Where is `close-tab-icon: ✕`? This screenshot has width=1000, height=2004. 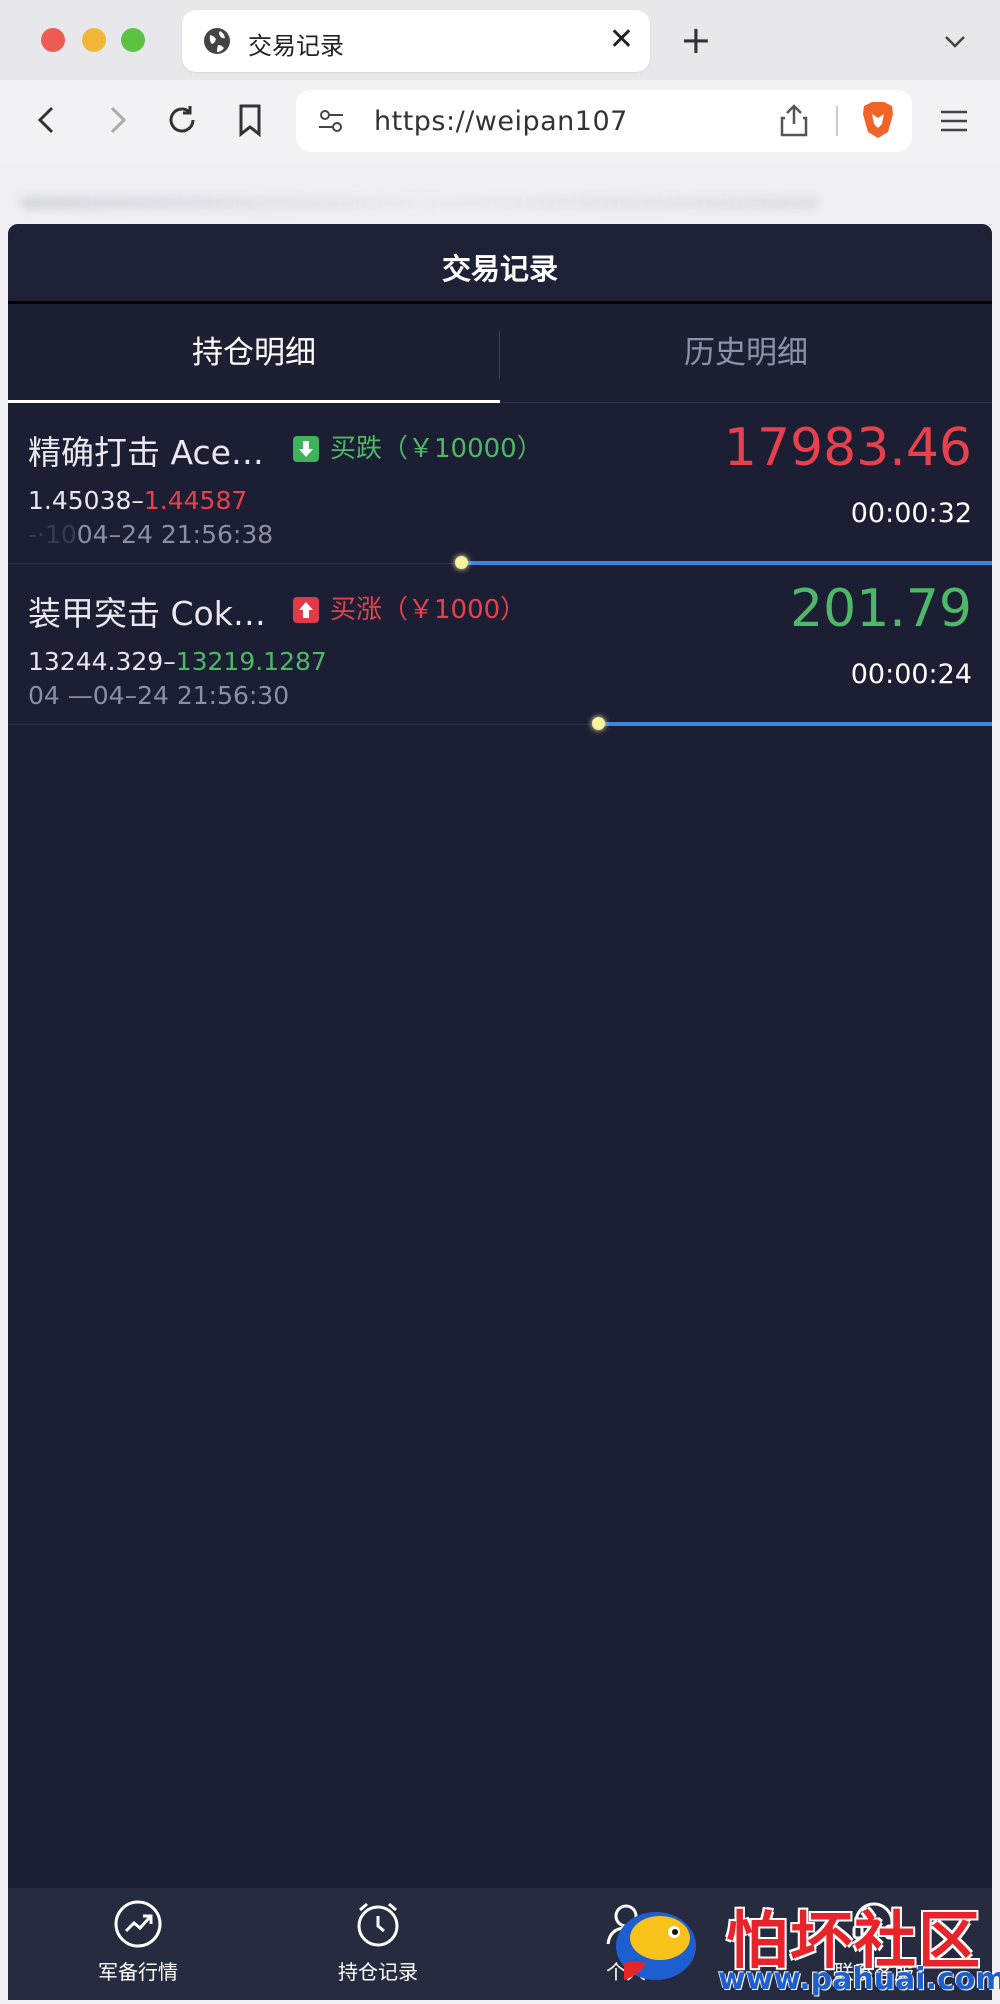
close-tab-icon: ✕ is located at coordinates (621, 40).